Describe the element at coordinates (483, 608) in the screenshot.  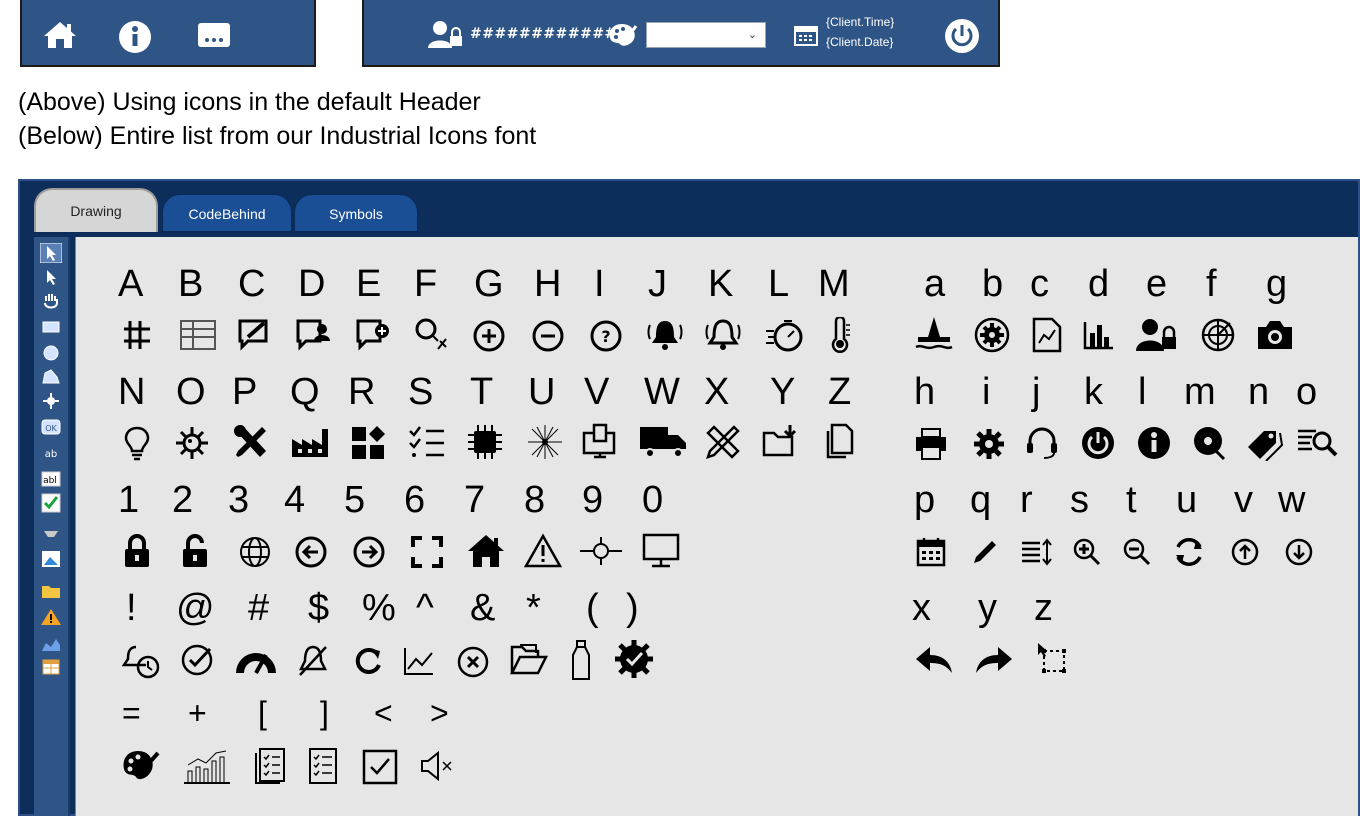
I see `glyph-label: &` at that location.